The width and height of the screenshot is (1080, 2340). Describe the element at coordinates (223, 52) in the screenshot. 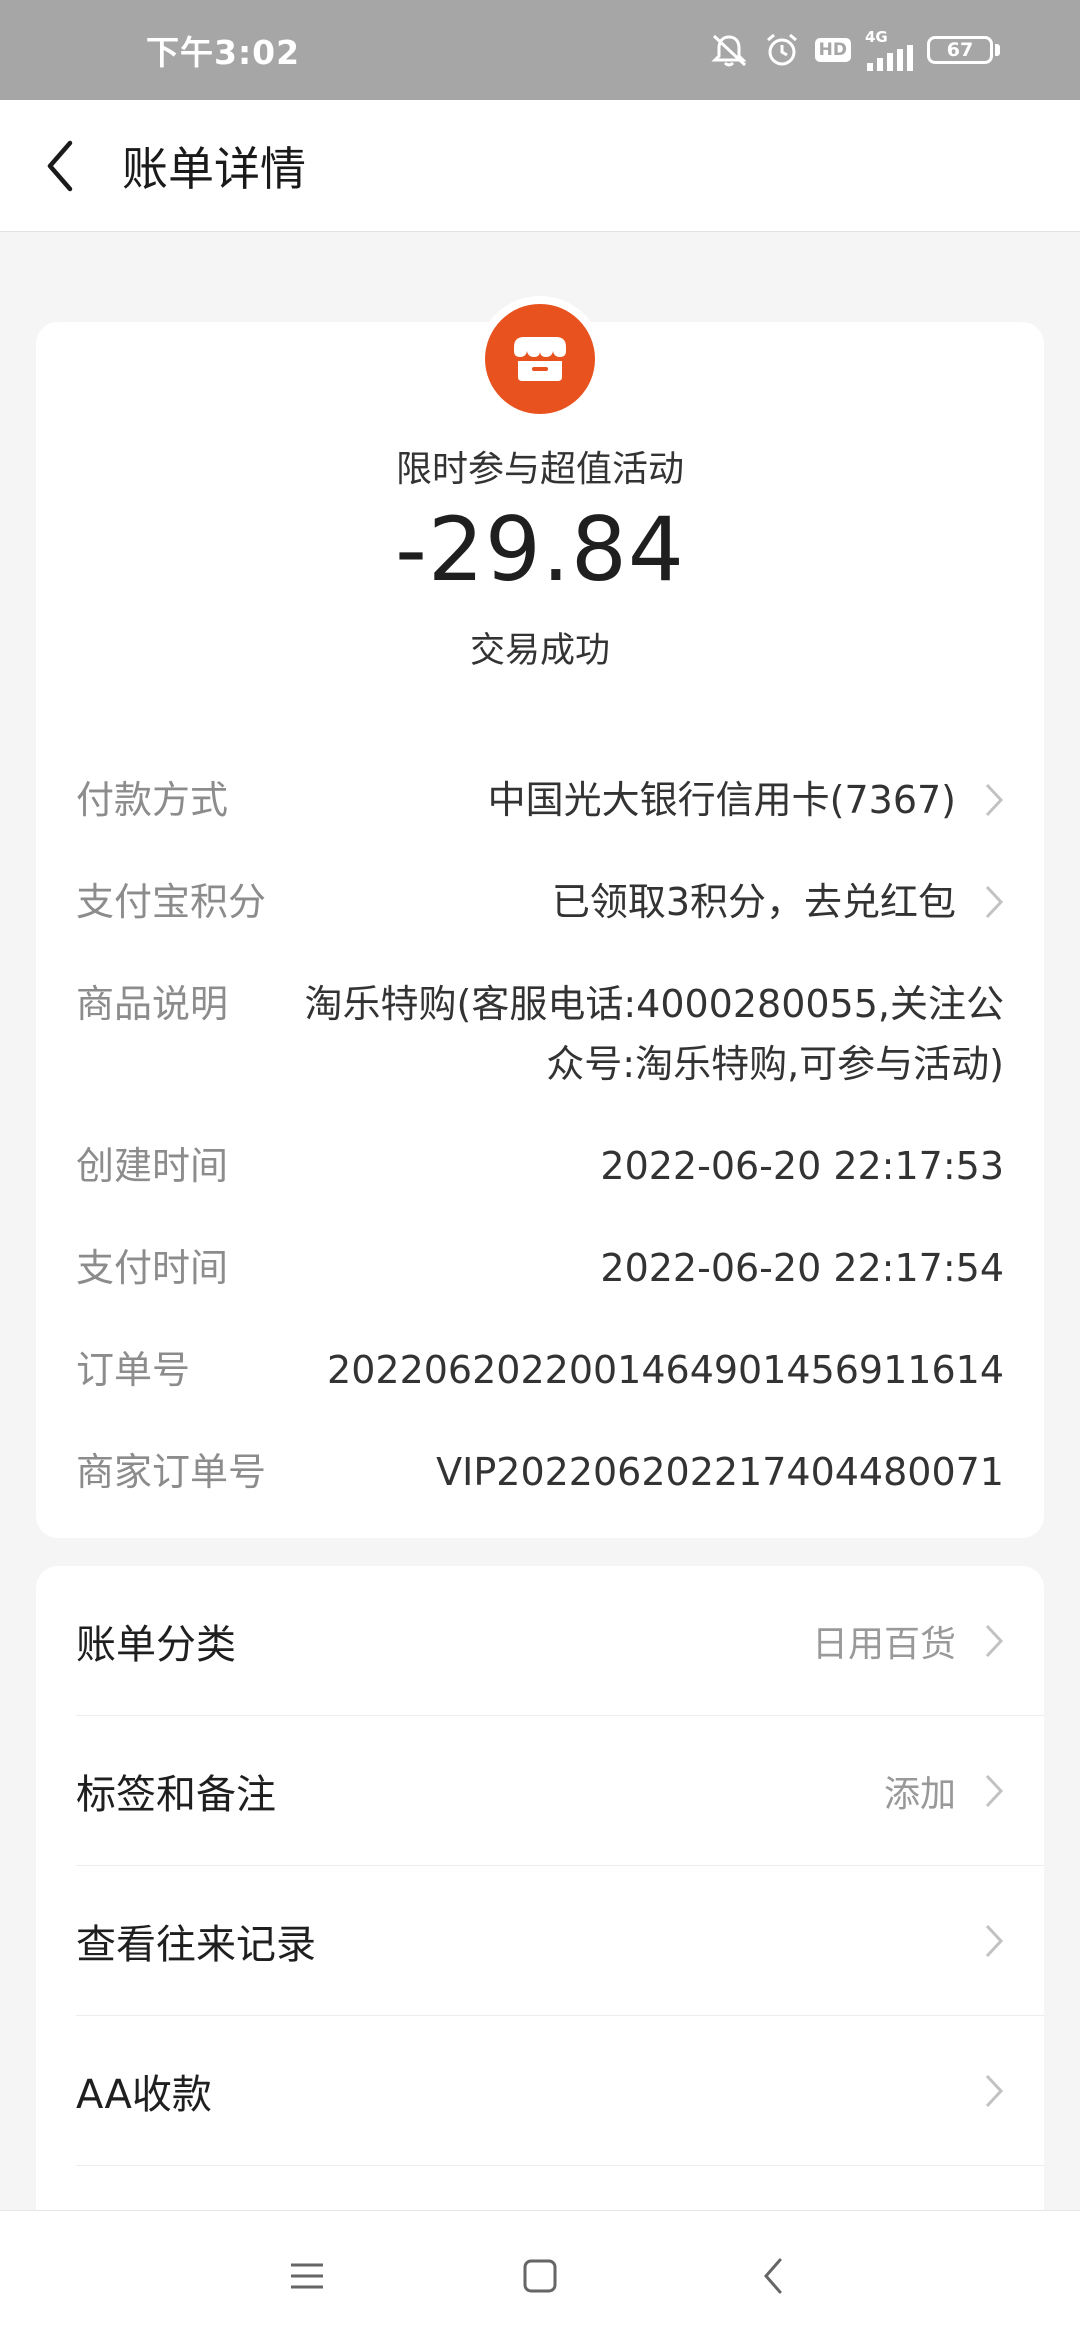

I see `status-time: 下午3:02` at that location.